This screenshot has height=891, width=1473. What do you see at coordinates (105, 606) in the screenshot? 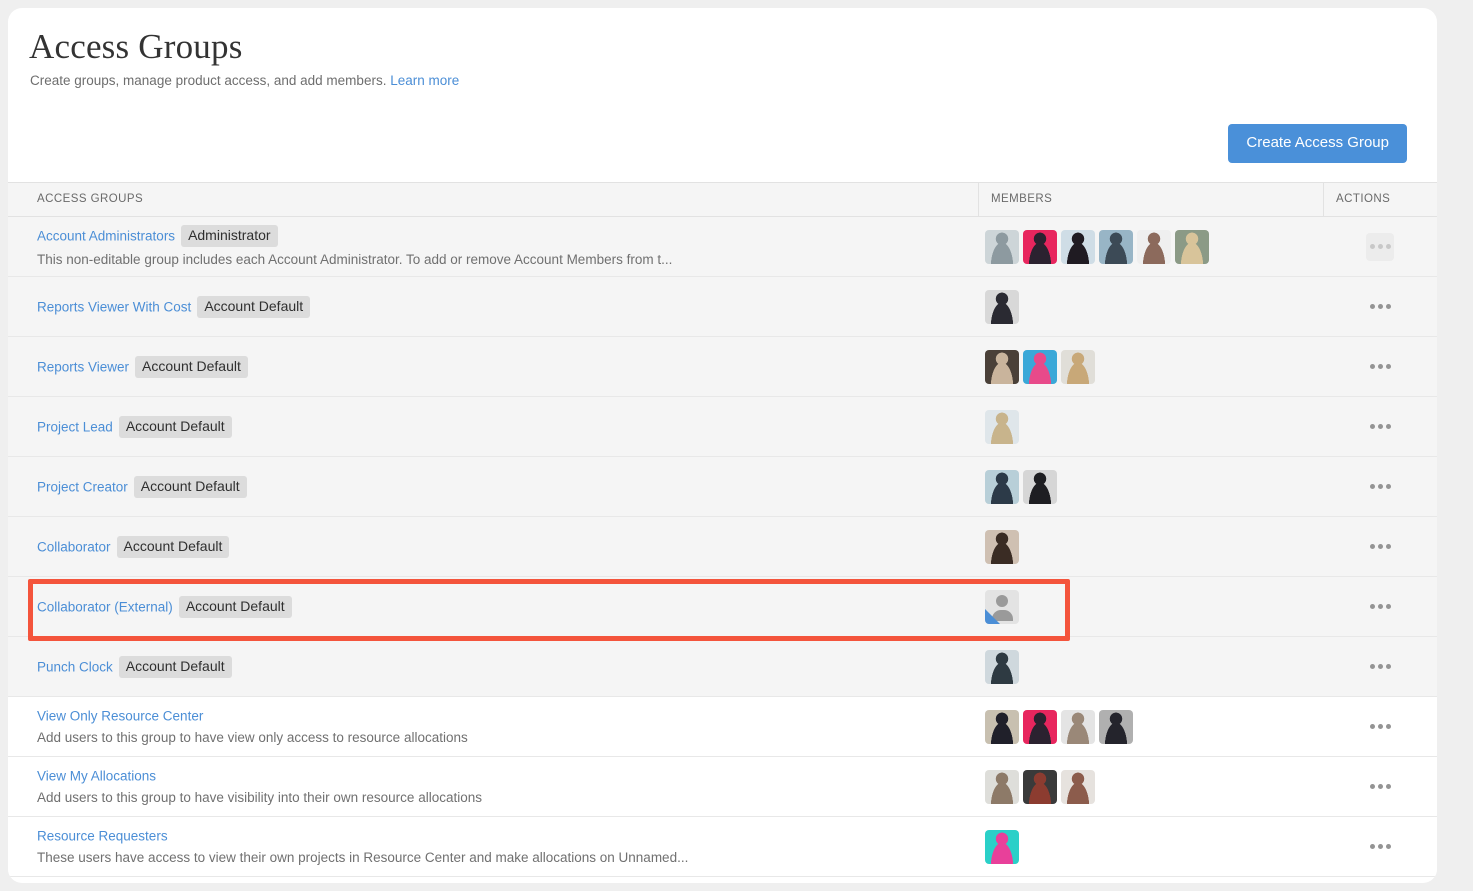
I see `group-name-link: Collaborator (External)` at bounding box center [105, 606].